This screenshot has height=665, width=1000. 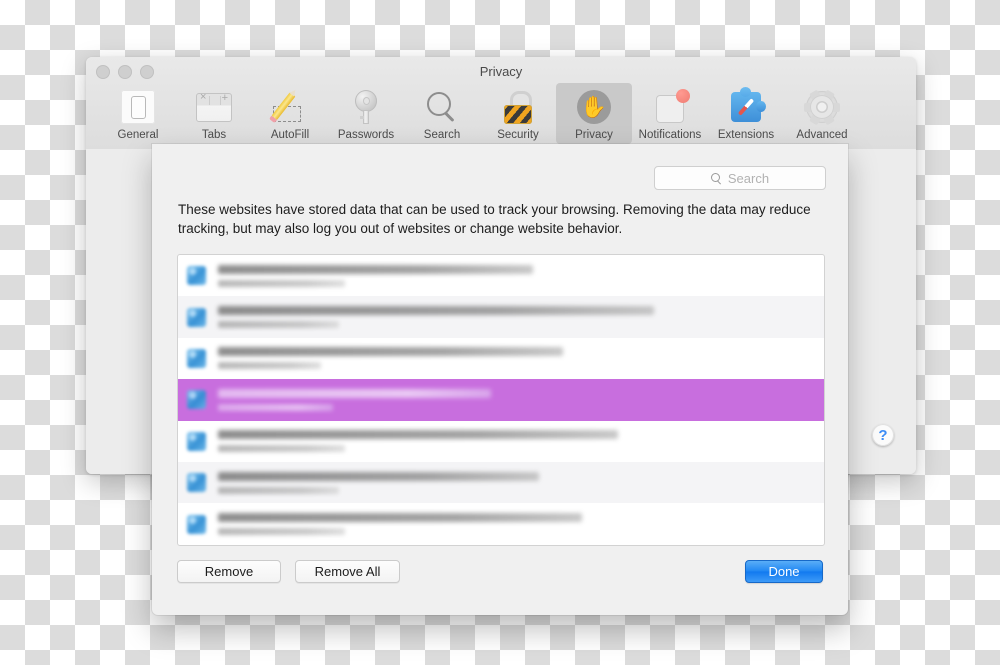 What do you see at coordinates (366, 135) in the screenshot?
I see `toolbar-label-passwords: Passwords` at bounding box center [366, 135].